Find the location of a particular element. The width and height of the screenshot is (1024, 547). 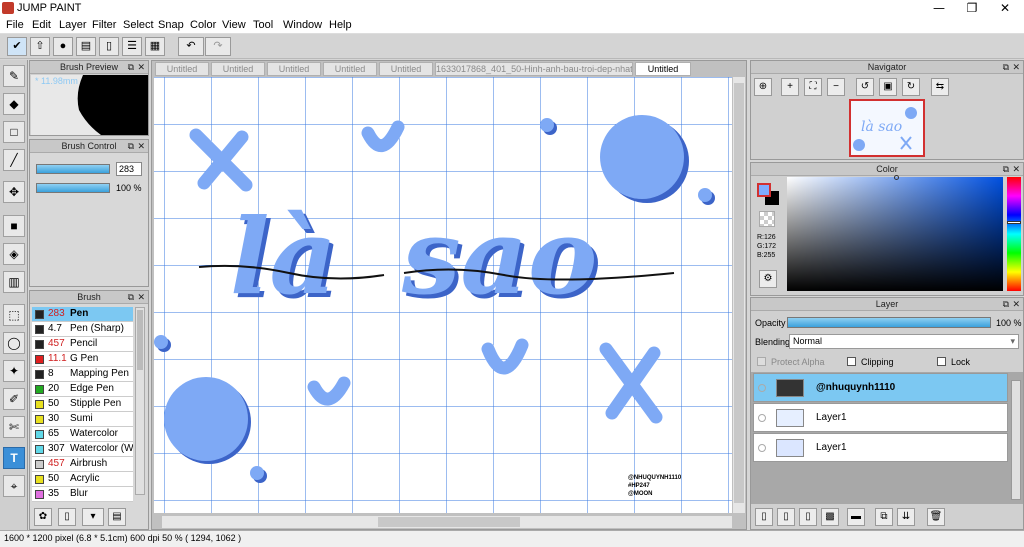

menu-snap: Snap is located at coordinates (171, 25).